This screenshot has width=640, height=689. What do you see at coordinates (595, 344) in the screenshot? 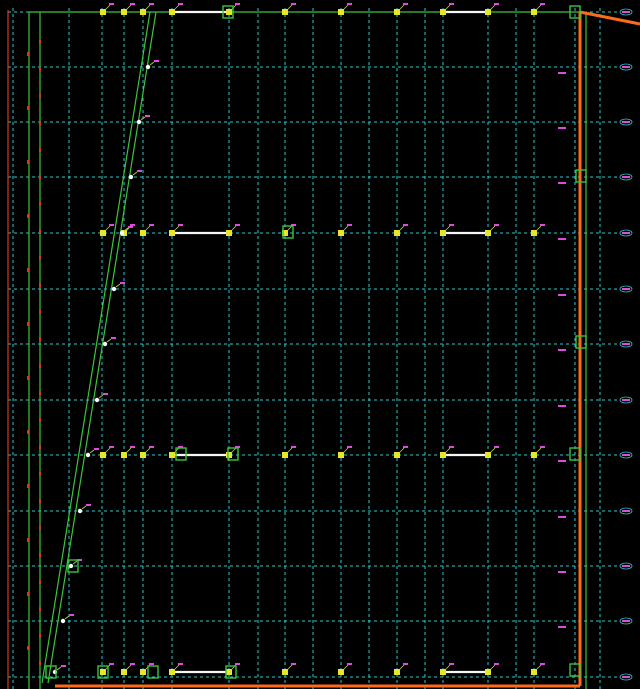
I see `axis-bubbles` at bounding box center [595, 344].